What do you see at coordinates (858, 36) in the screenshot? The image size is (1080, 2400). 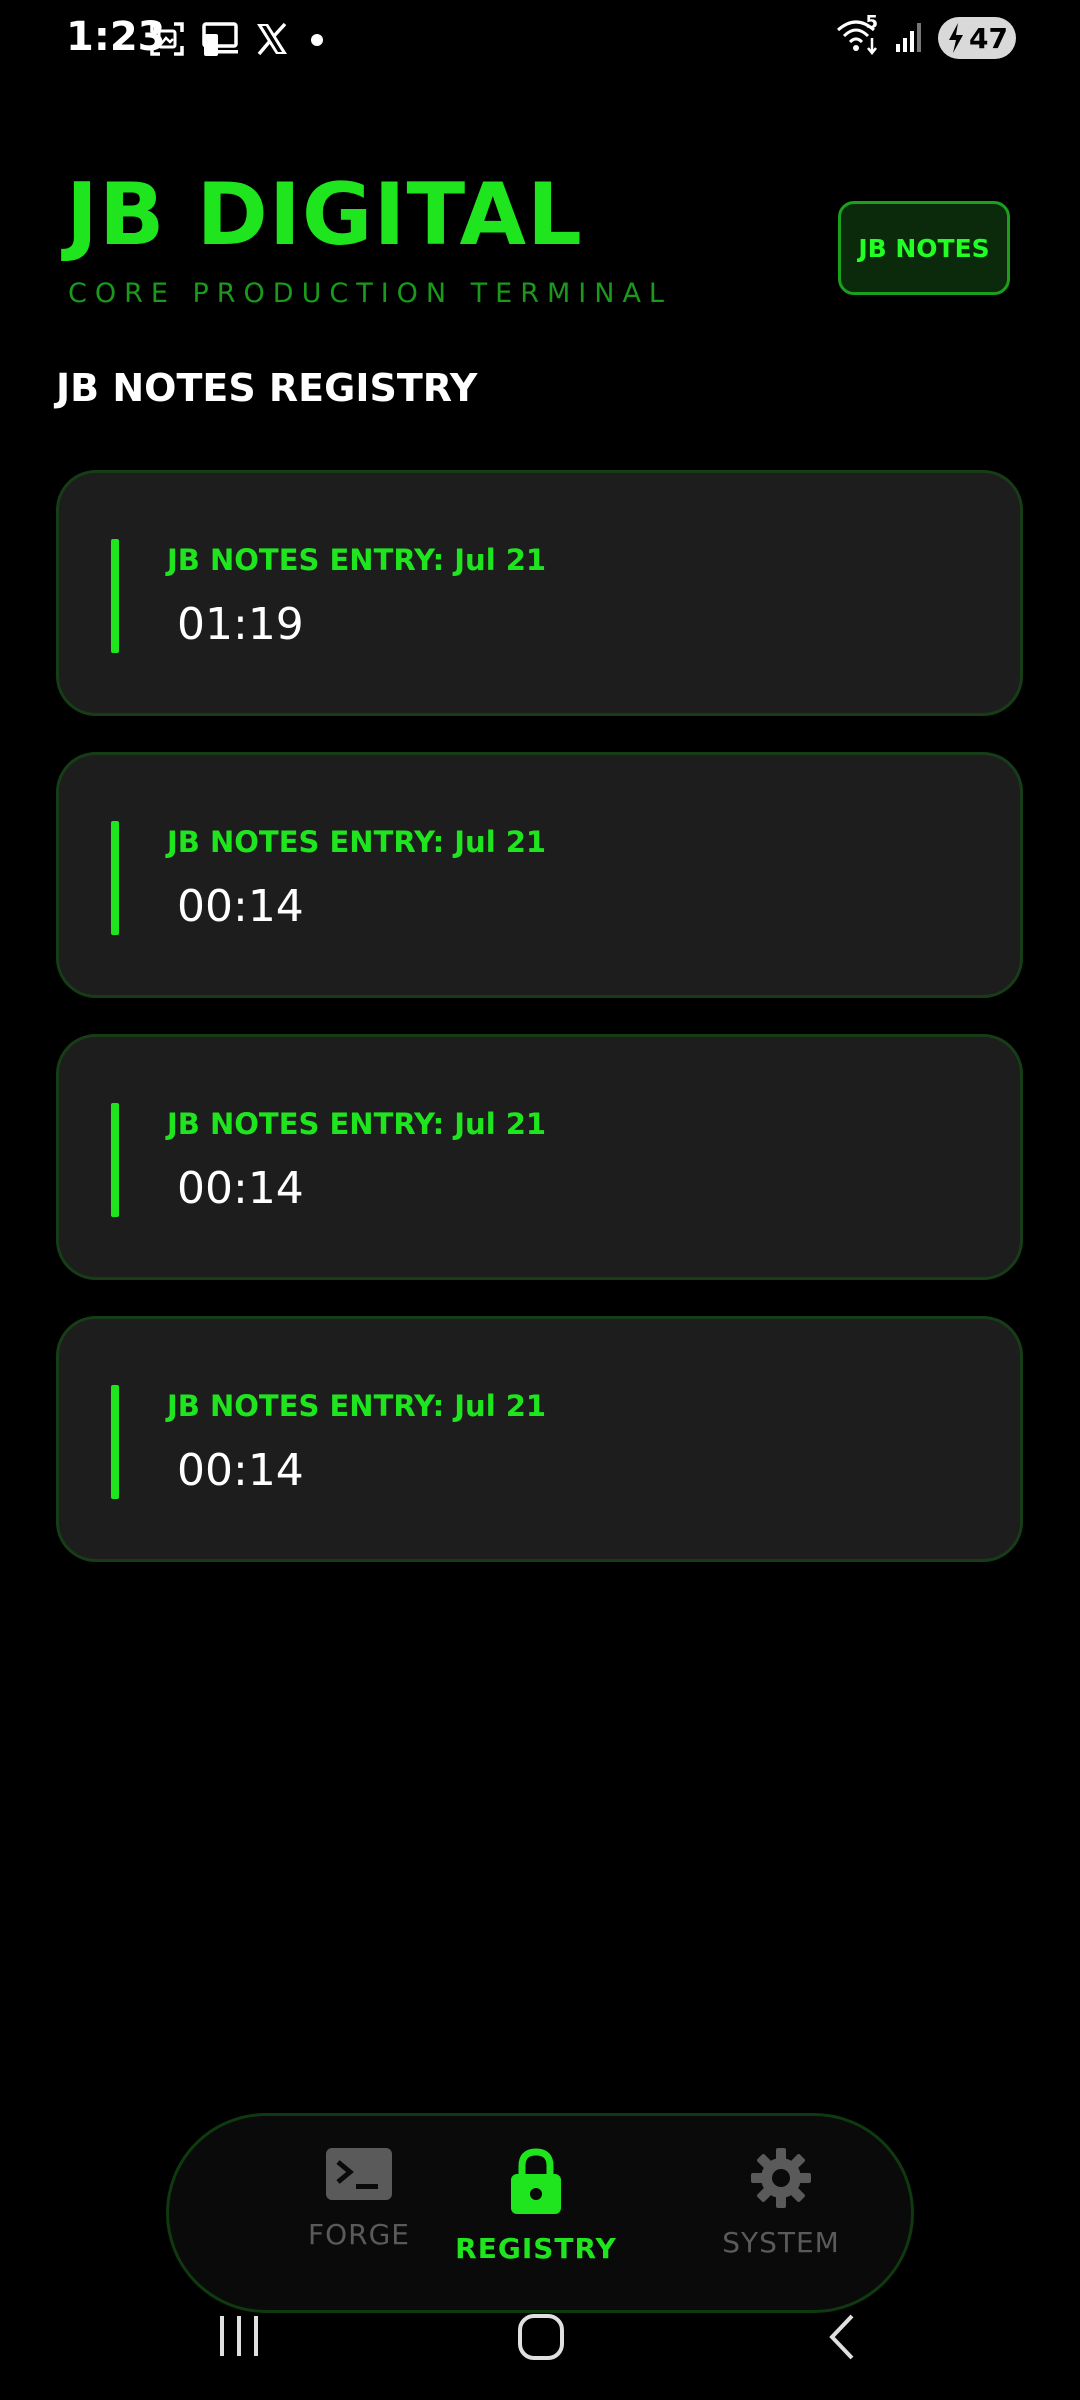 I see `wifi-icon: 5` at bounding box center [858, 36].